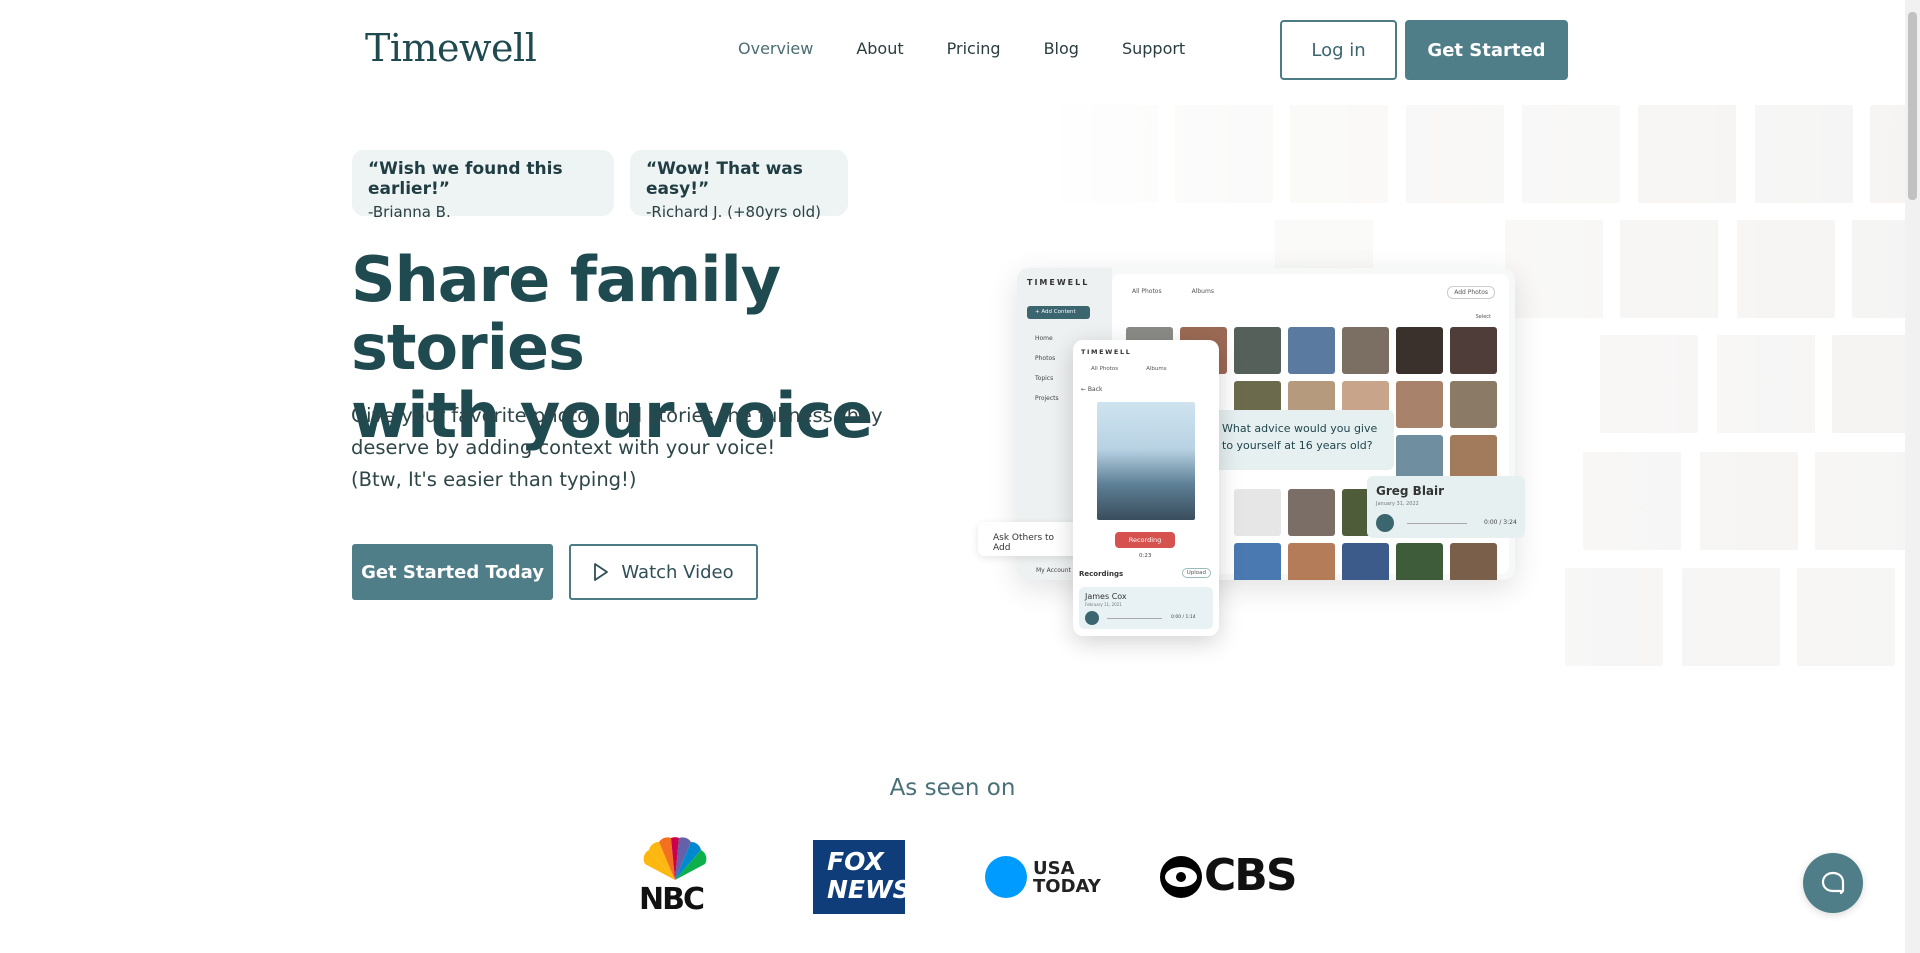  I want to click on audio-date: January 31, 2022, so click(1397, 504).